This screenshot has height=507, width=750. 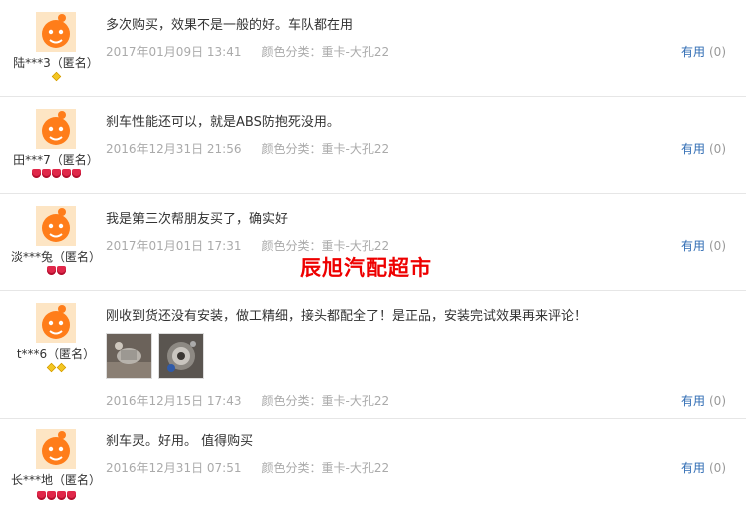 What do you see at coordinates (56, 62) in the screenshot?
I see `reviewer-name: 陆***3（匿名）` at bounding box center [56, 62].